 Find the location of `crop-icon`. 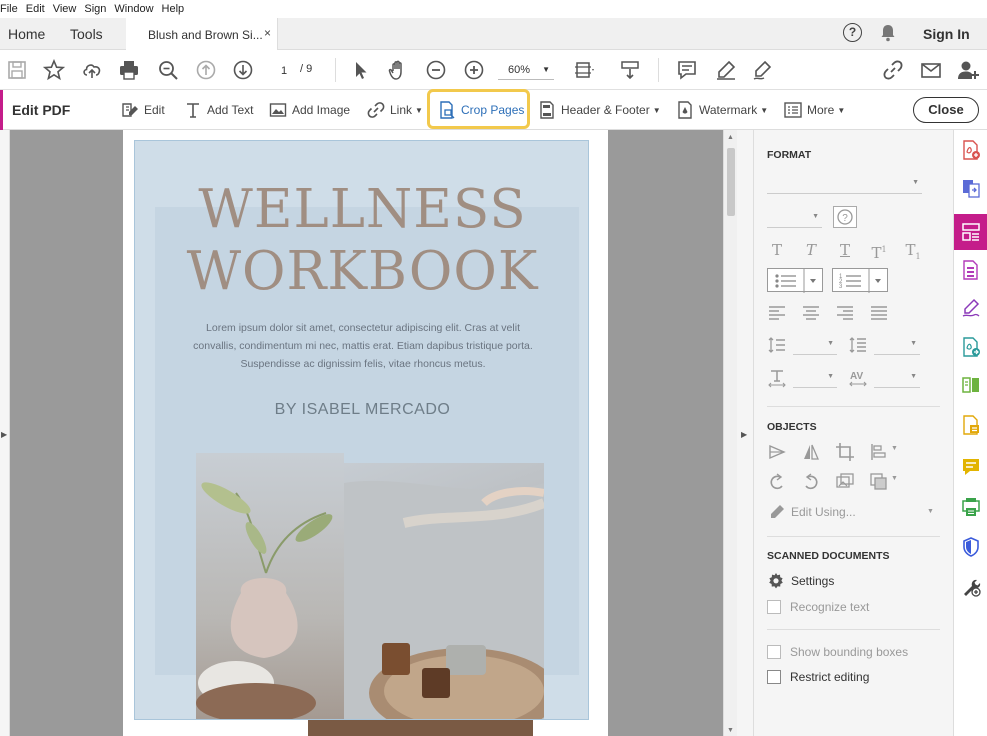

crop-icon is located at coordinates (845, 452).